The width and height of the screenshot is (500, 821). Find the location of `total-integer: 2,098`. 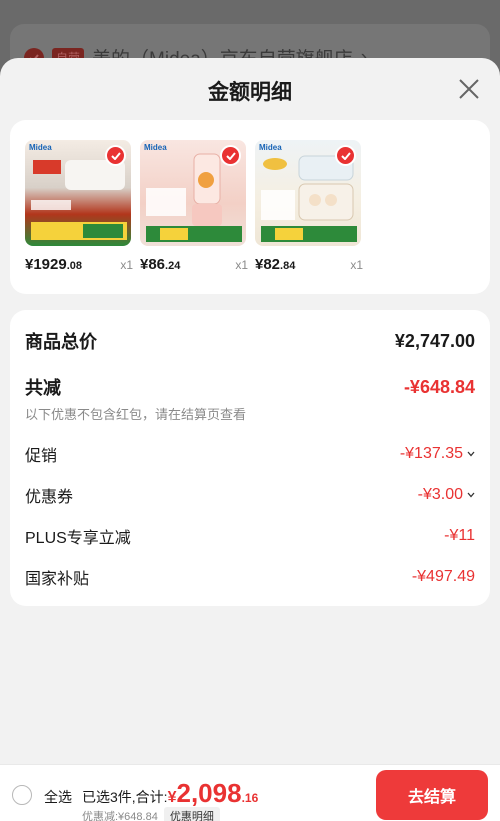

total-integer: 2,098 is located at coordinates (209, 793).